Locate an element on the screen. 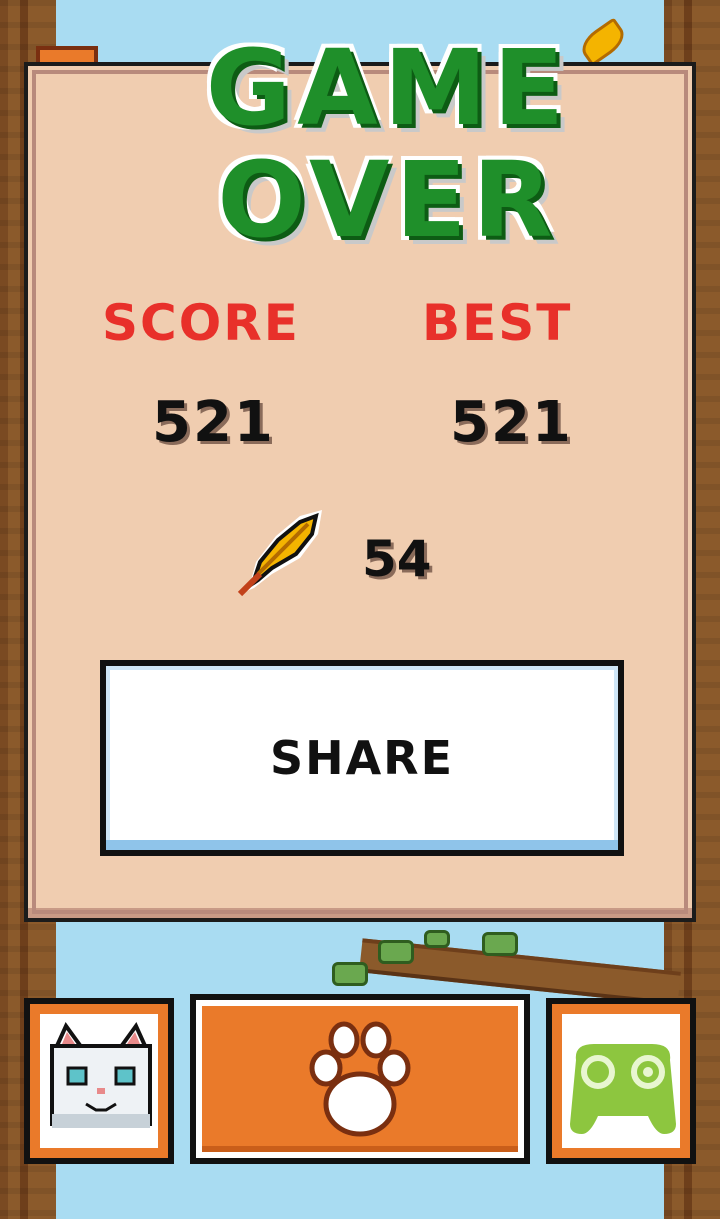 This screenshot has width=720, height=1219. play-again-button is located at coordinates (360, 1079).